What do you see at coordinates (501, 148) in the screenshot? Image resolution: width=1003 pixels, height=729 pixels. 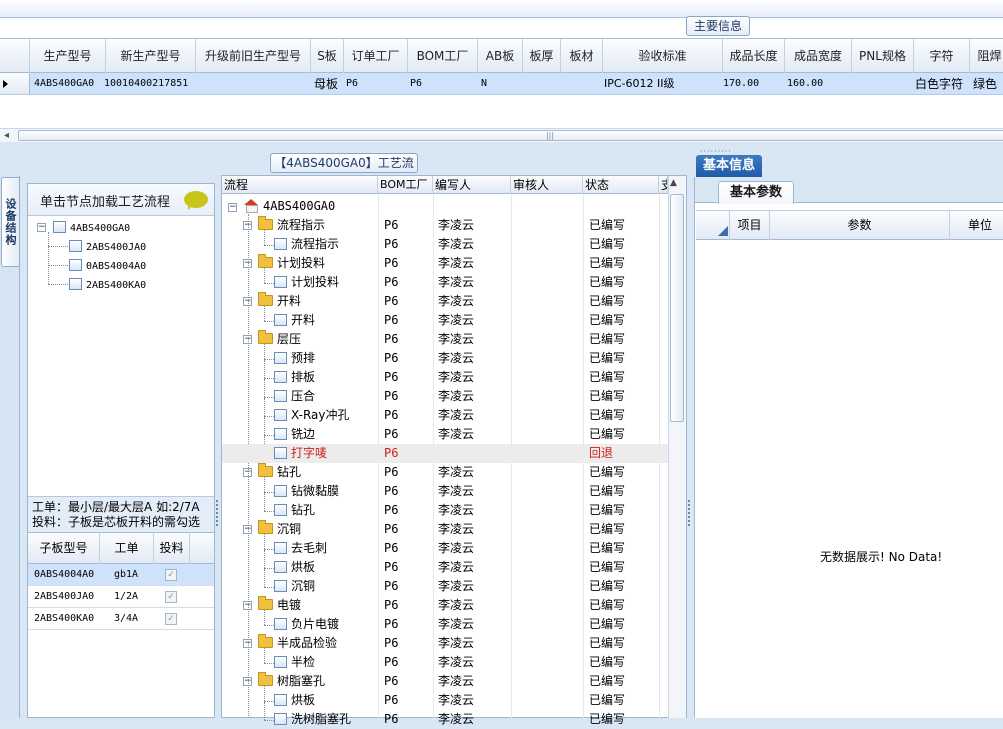 I see `horizontal-splitter` at bounding box center [501, 148].